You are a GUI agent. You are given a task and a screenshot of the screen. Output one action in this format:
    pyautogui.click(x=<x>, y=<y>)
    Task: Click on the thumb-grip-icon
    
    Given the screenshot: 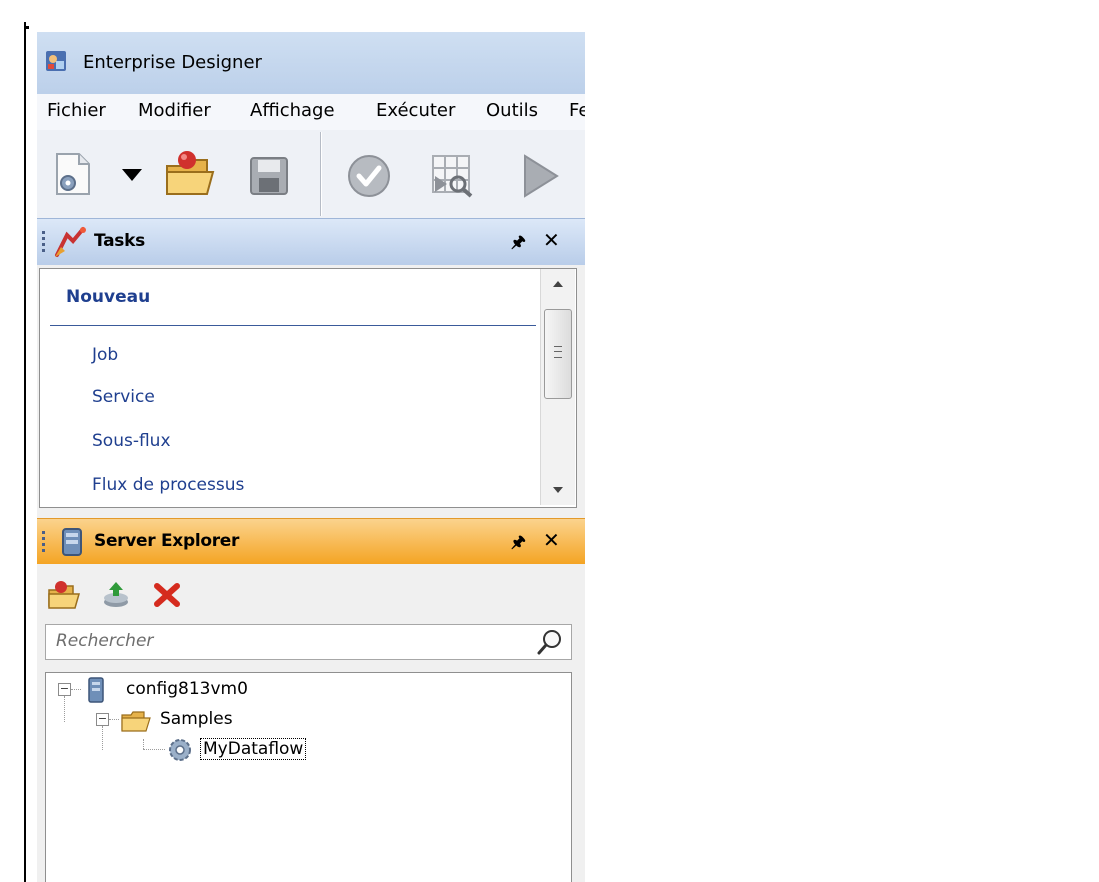 What is the action you would take?
    pyautogui.click(x=558, y=352)
    